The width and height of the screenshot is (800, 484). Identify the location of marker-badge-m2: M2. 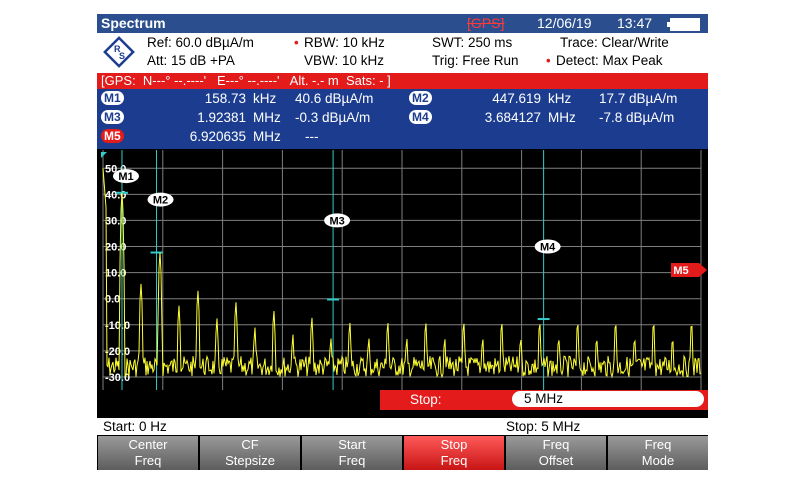
(420, 98).